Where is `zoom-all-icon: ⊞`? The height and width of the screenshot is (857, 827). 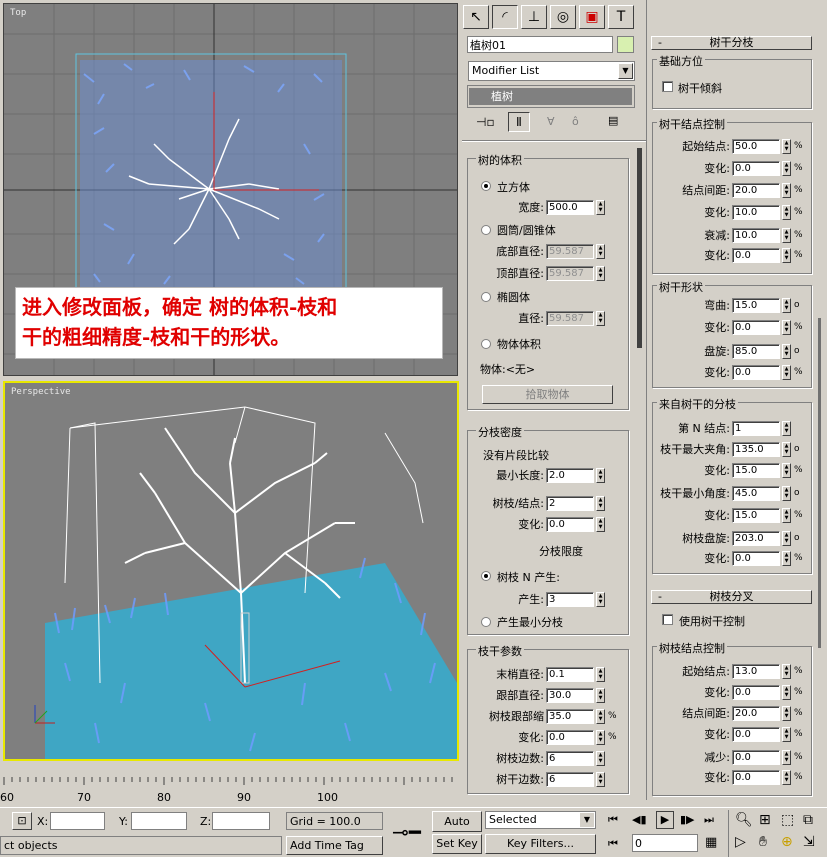
zoom-all-icon: ⊞ is located at coordinates (765, 820).